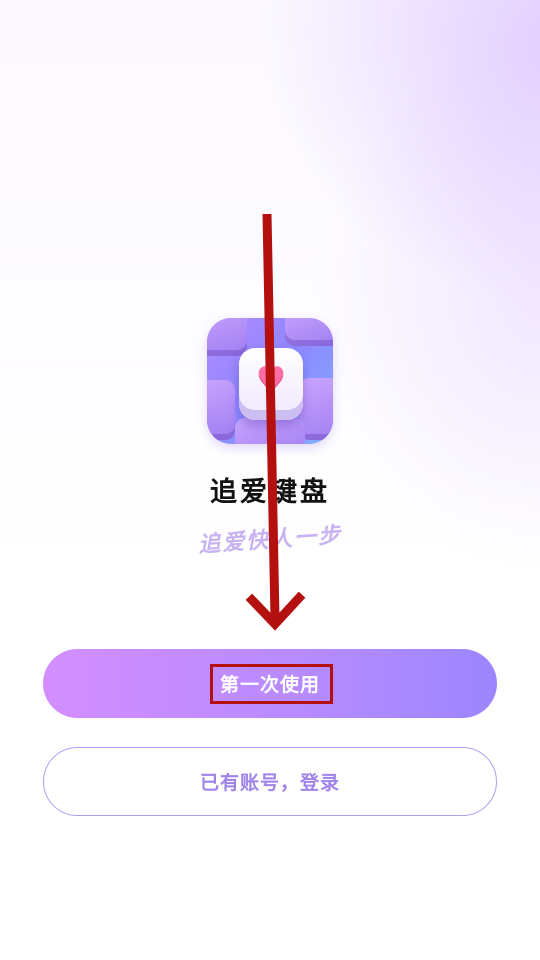  I want to click on app-logo-icon: ♥, so click(270, 381).